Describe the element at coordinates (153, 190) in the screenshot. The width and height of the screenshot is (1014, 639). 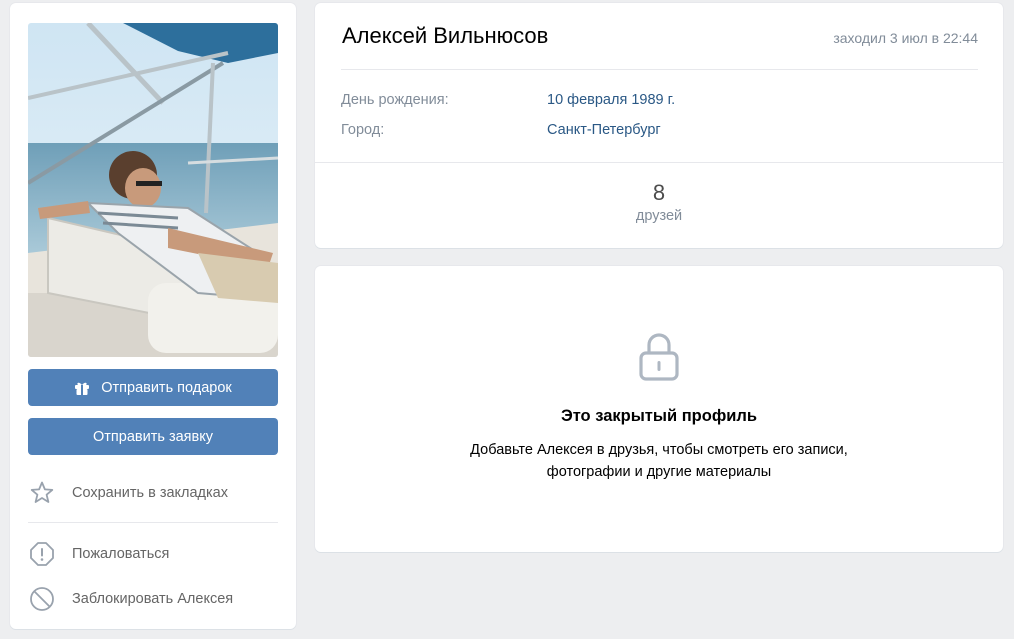
I see `profile-photo` at that location.